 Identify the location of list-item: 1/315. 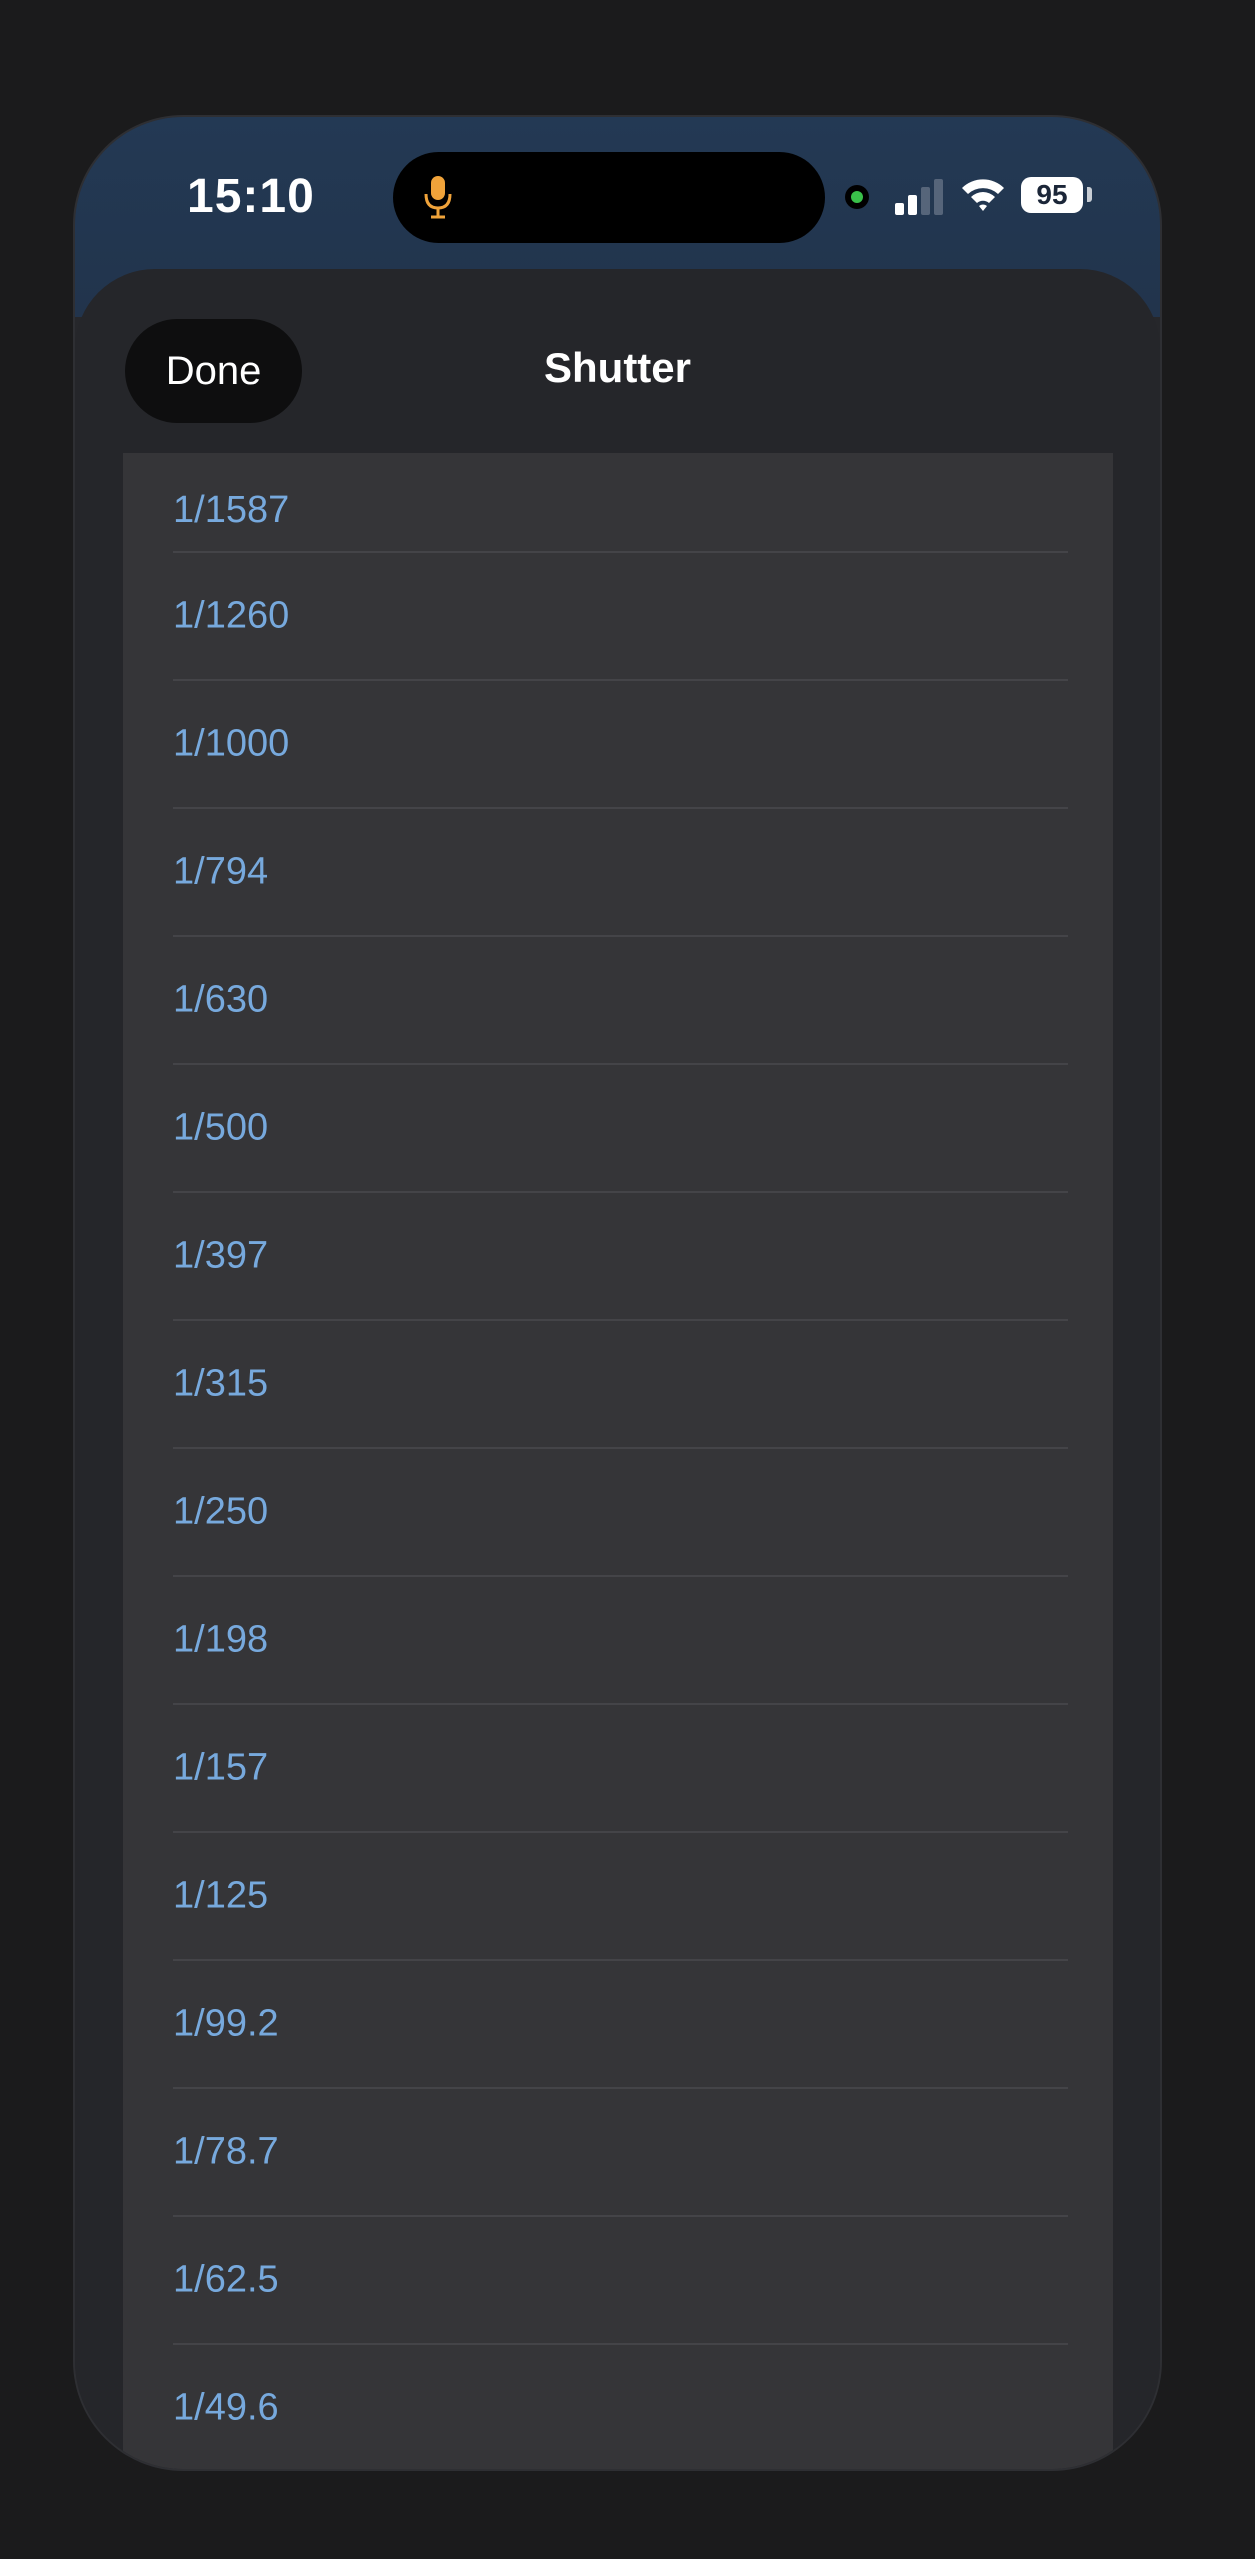
(620, 1385).